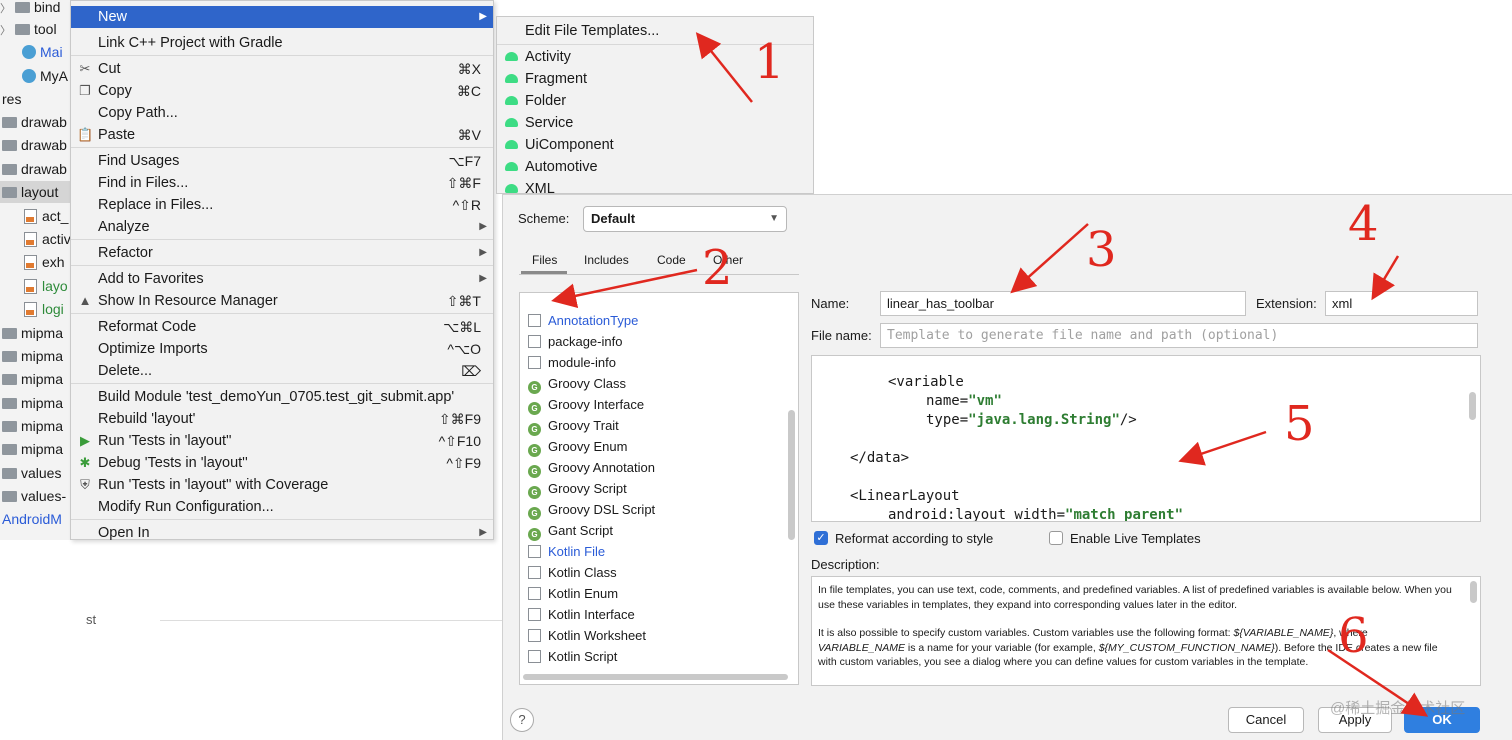  What do you see at coordinates (1363, 224) in the screenshot?
I see `annotation-number-4: 4` at bounding box center [1363, 224].